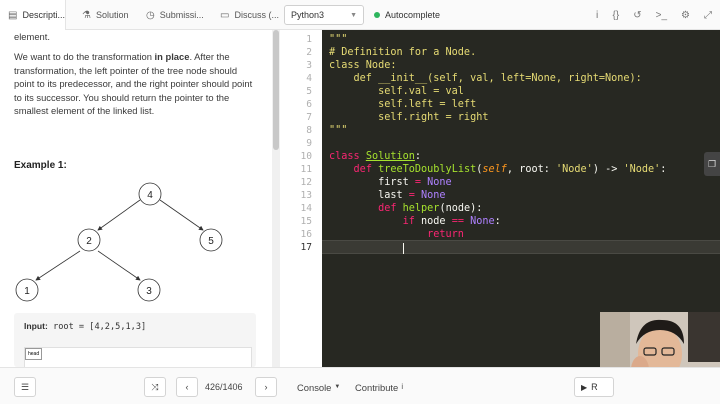  I want to click on node-label: 4, so click(150, 195).